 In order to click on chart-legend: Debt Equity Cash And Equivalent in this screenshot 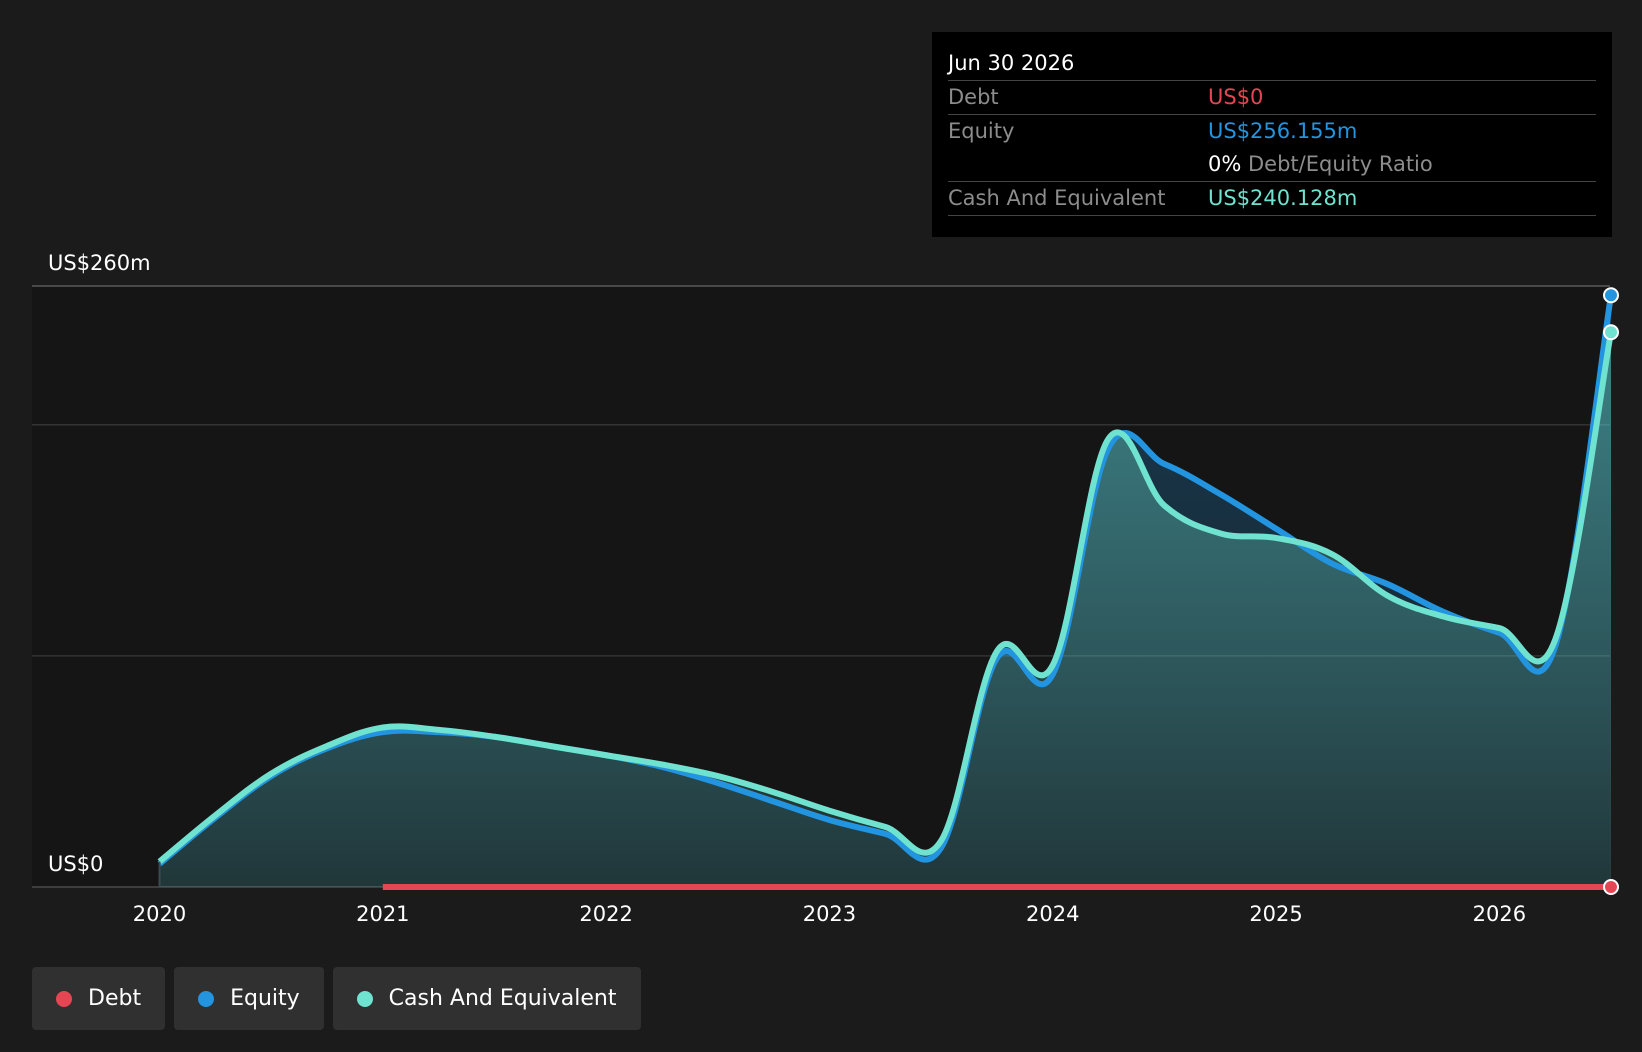, I will do `click(336, 998)`.